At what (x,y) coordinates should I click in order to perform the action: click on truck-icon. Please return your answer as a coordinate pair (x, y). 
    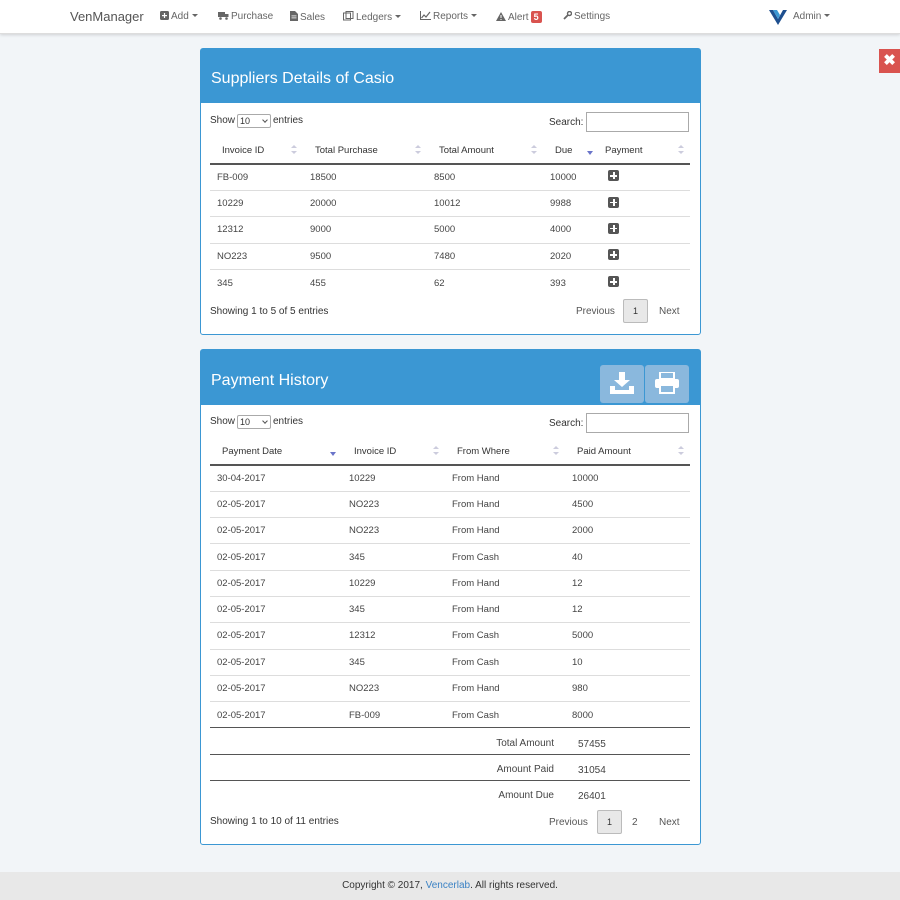
    Looking at the image, I should click on (223, 16).